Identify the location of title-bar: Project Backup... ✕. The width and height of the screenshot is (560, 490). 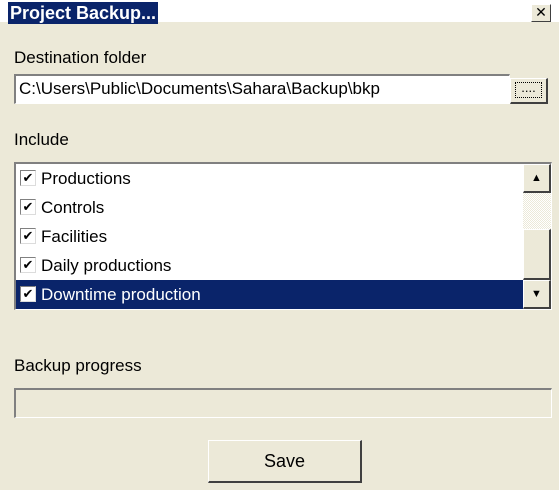
(280, 12).